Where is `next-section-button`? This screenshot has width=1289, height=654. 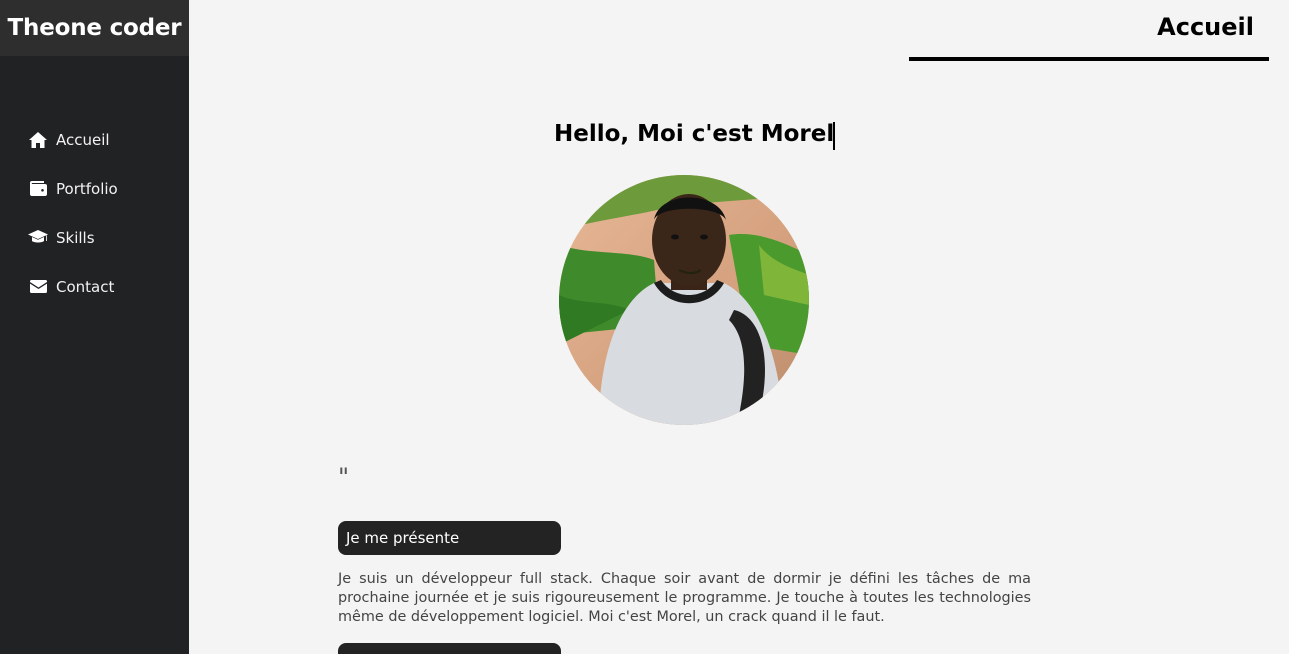 next-section-button is located at coordinates (449, 648).